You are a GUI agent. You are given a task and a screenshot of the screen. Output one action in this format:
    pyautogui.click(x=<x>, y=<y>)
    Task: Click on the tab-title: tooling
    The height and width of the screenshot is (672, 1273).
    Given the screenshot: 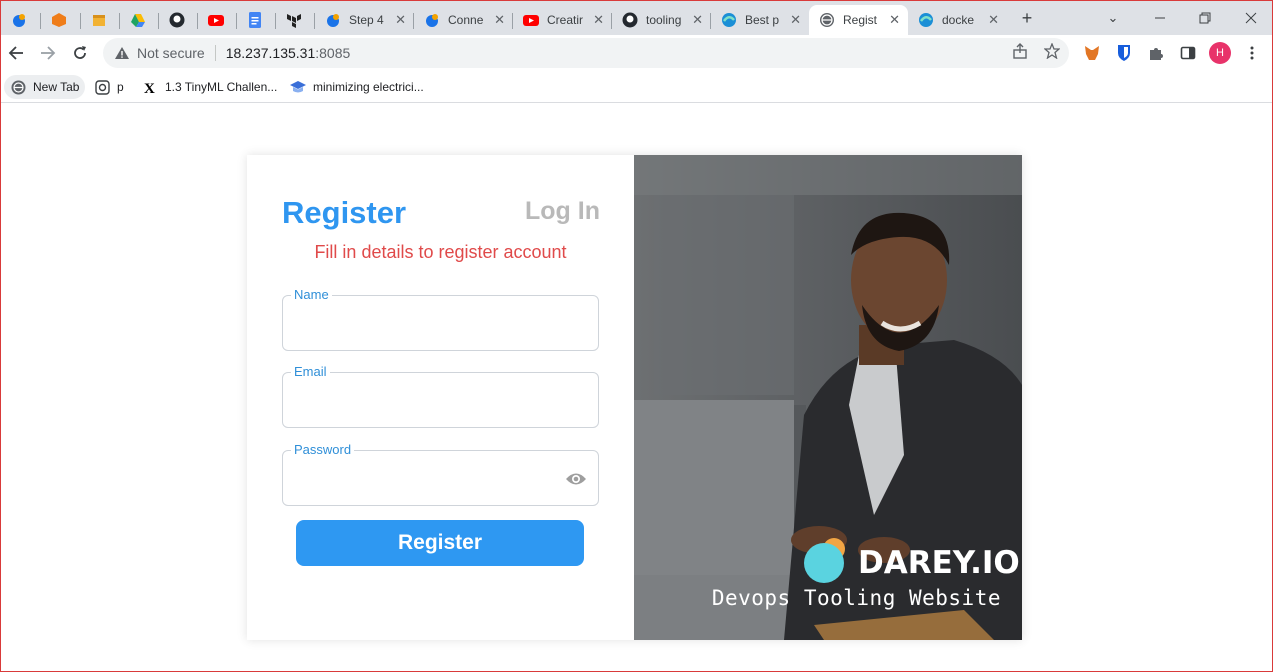 What is the action you would take?
    pyautogui.click(x=664, y=20)
    